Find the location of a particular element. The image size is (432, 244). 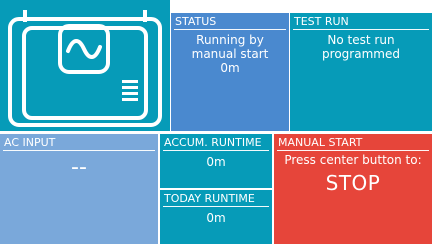

today-runtime-title: TODAY RUNTIME is located at coordinates (216, 199).